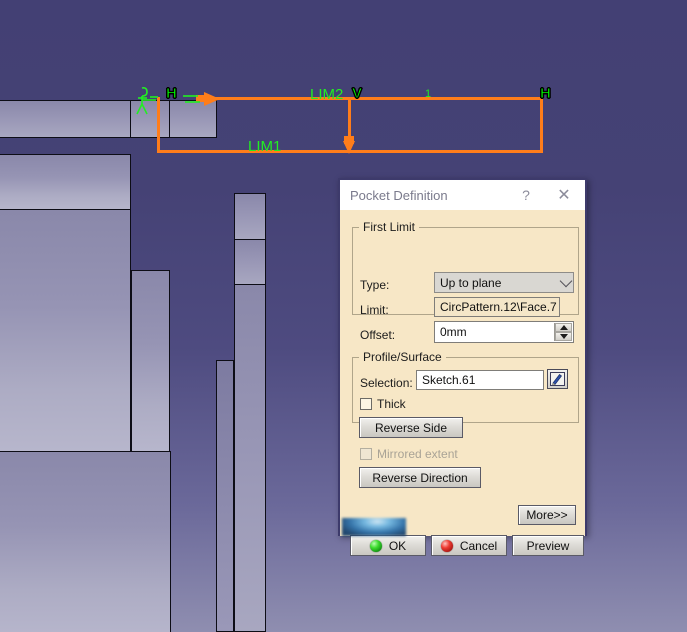  Describe the element at coordinates (417, 454) in the screenshot. I see `mirrored-extent-label: Mirrored extent` at that location.